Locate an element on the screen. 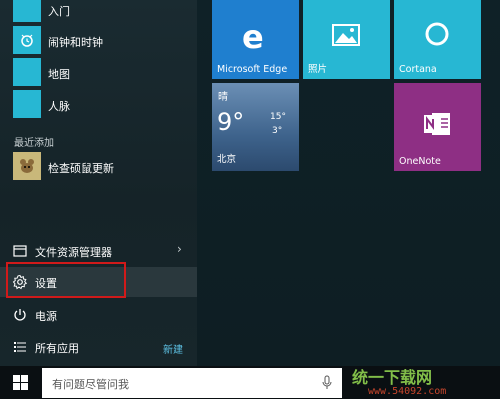 This screenshot has width=500, height=399. mouse-icon is located at coordinates (27, 166).